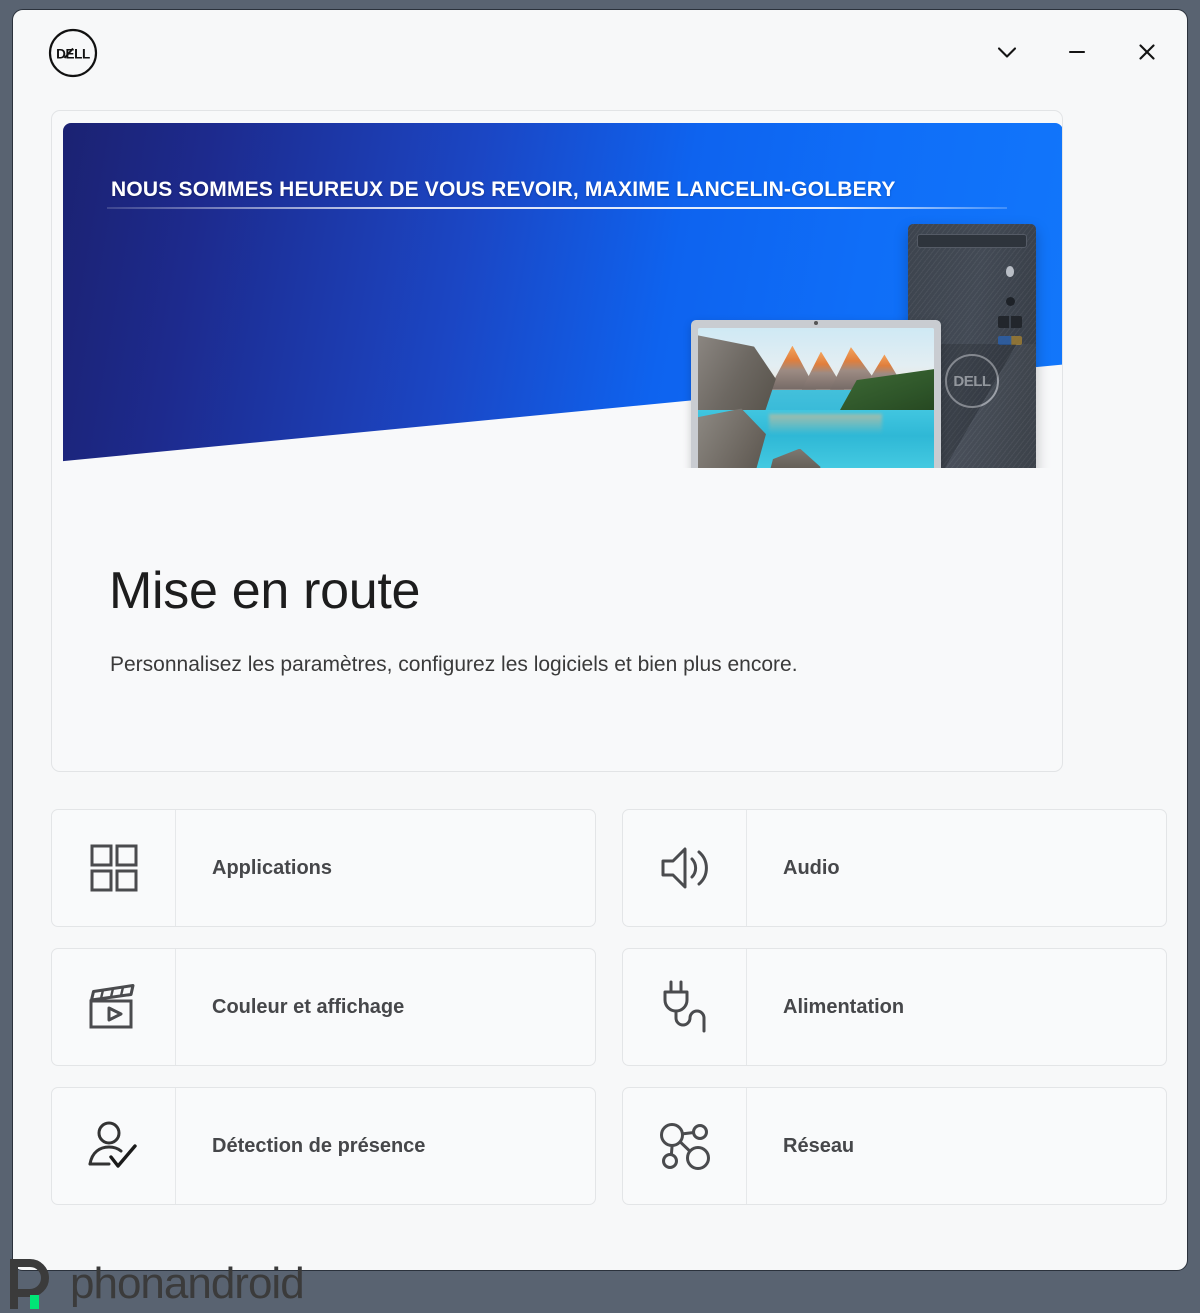  What do you see at coordinates (825, 424) in the screenshot?
I see `wallpaper-reflection` at bounding box center [825, 424].